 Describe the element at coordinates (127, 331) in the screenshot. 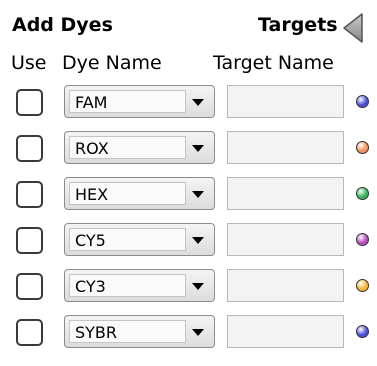

I see `dye-select-field: SYBR` at that location.